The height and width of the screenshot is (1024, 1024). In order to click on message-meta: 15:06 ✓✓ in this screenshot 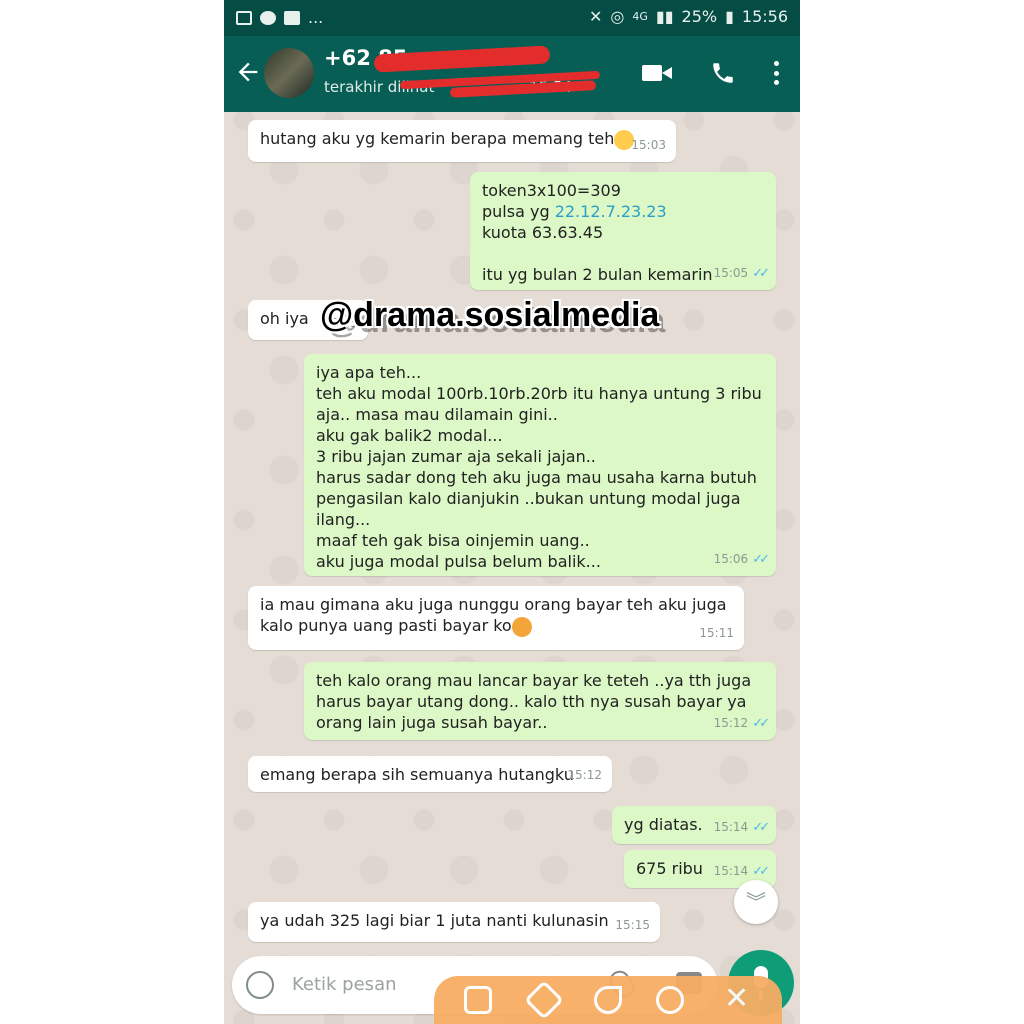, I will do `click(741, 559)`.